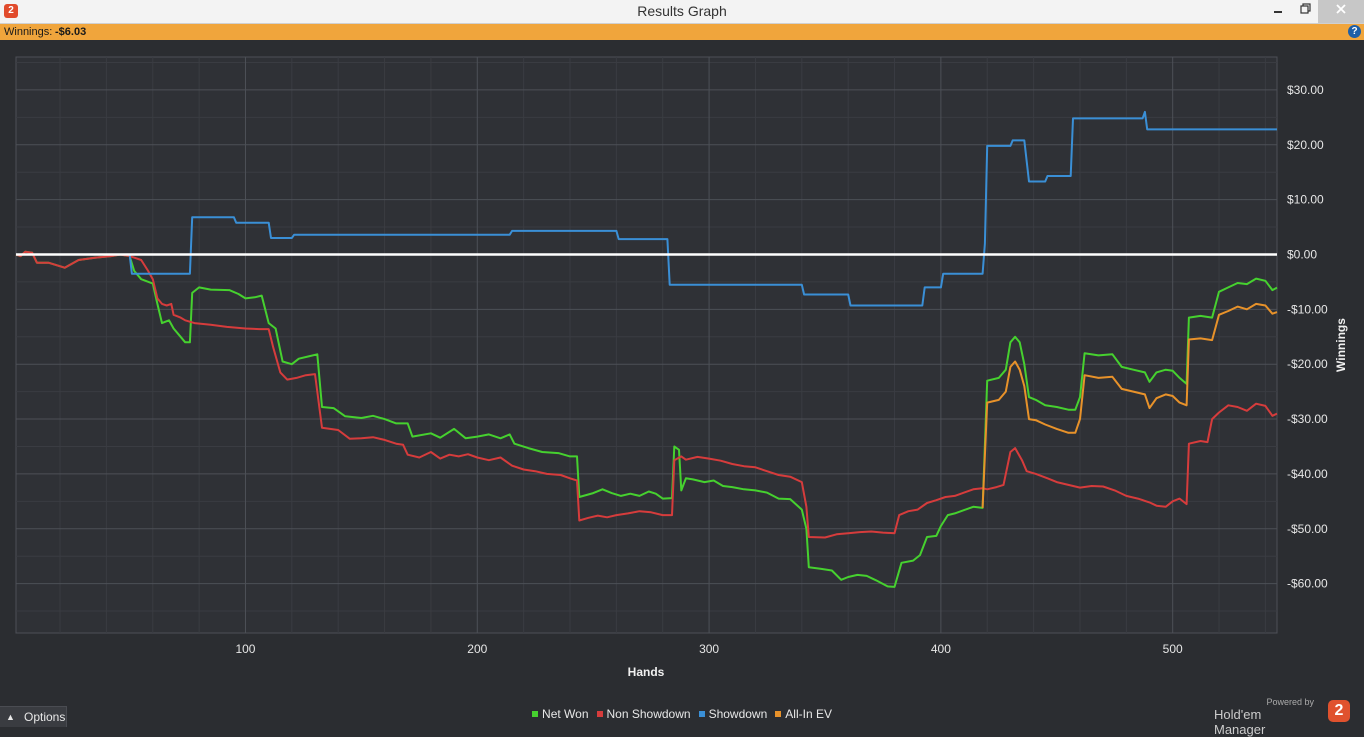 This screenshot has height=737, width=1364. I want to click on legend-item: Showdown, so click(733, 714).